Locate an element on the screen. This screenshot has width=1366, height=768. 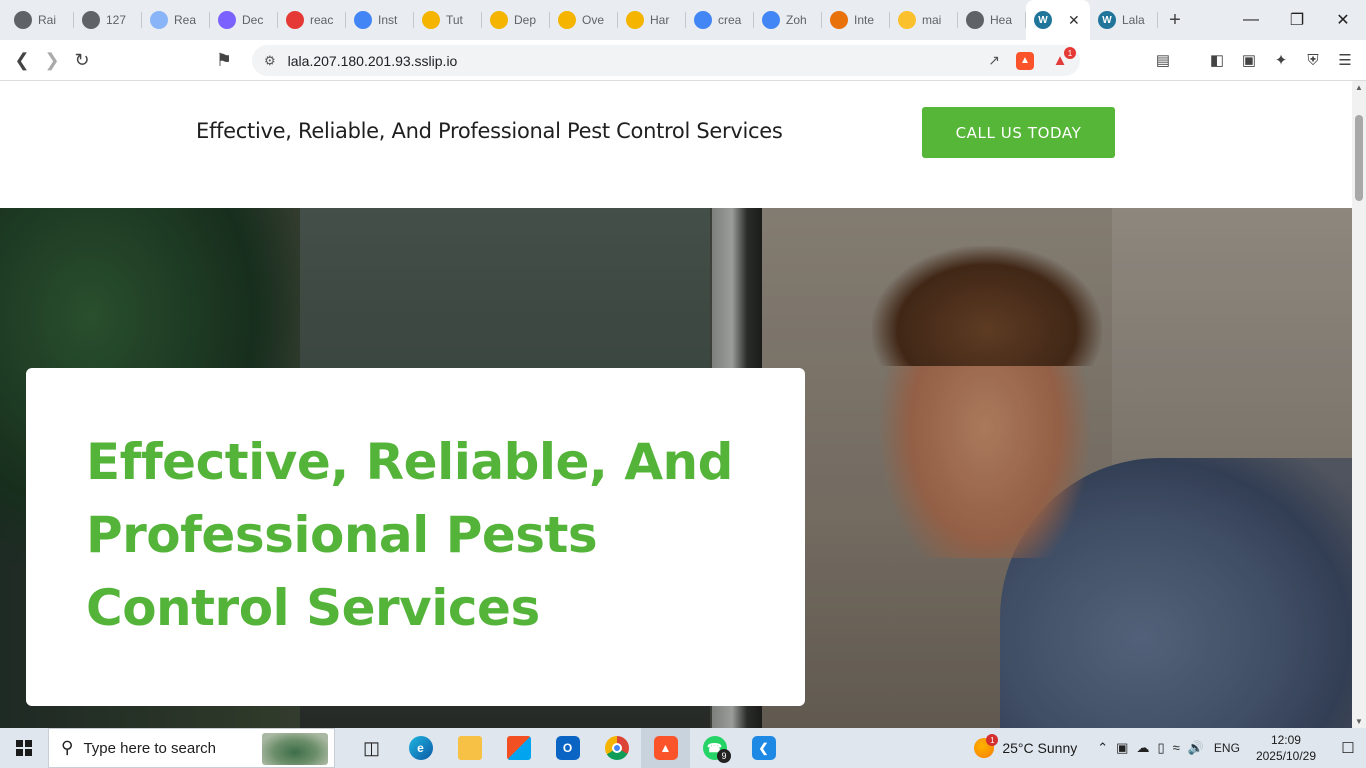
browser-tab: W Lala is located at coordinates (1124, 20).